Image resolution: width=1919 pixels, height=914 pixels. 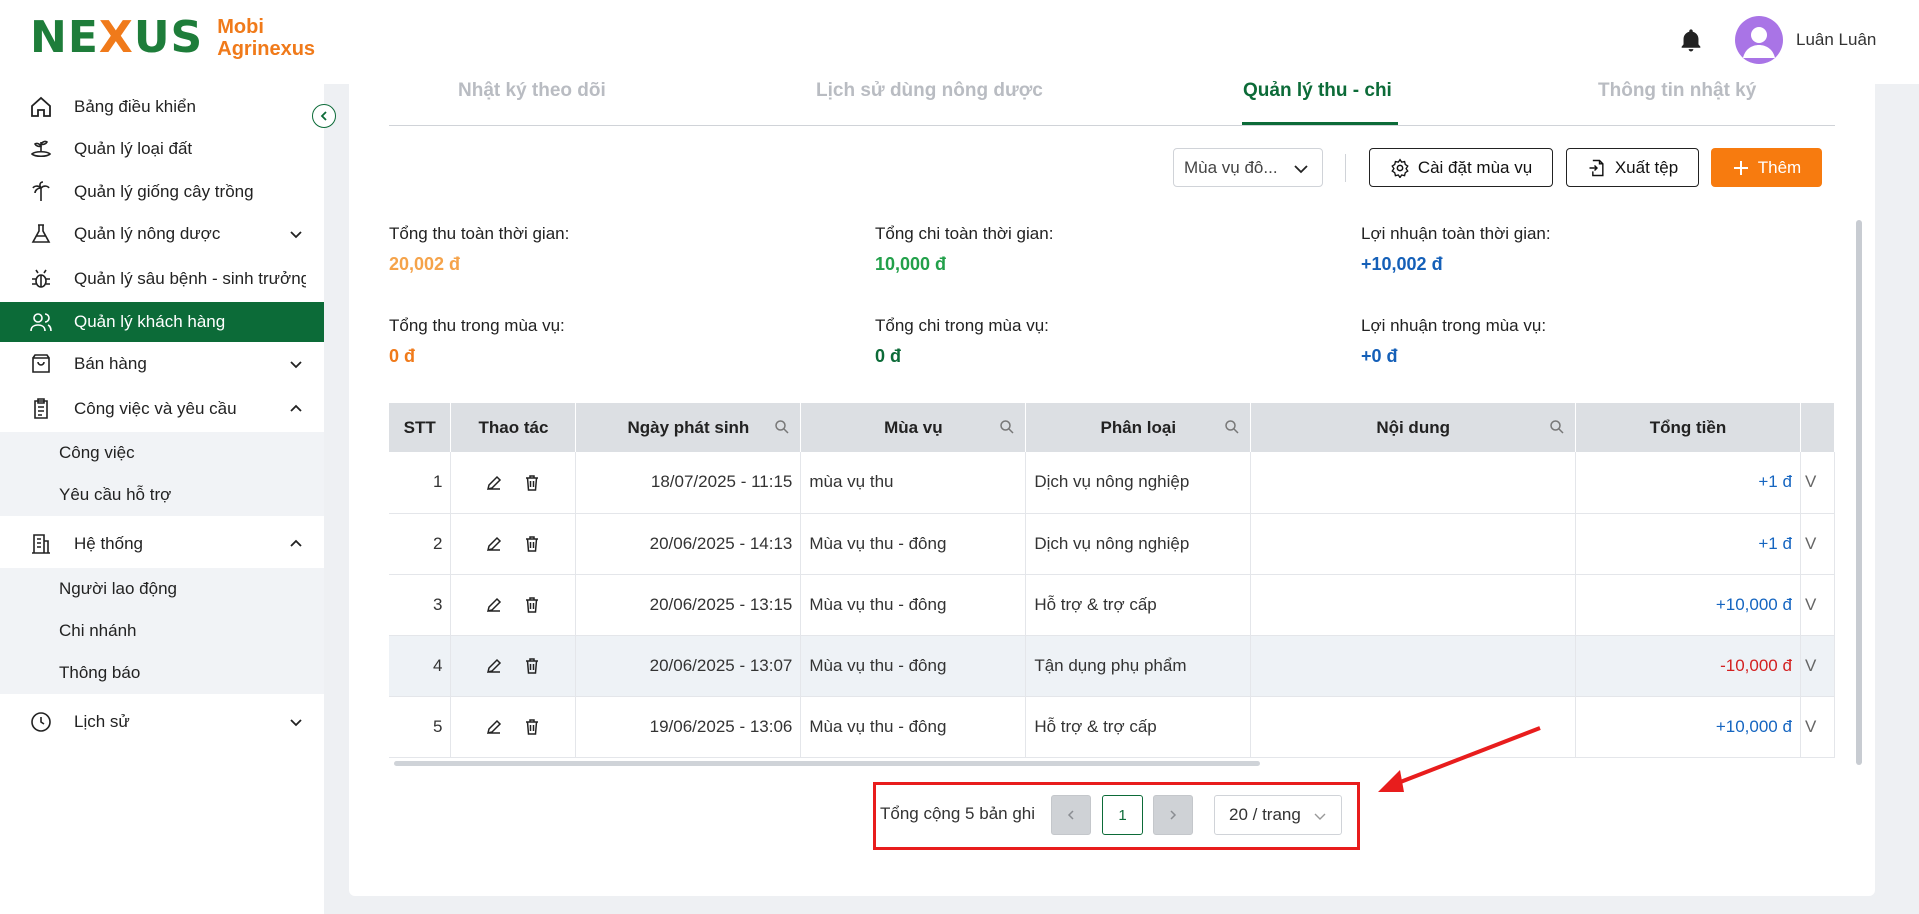 I want to click on total-income-season-label: Tổng thu trong mùa vụ:, so click(x=477, y=325).